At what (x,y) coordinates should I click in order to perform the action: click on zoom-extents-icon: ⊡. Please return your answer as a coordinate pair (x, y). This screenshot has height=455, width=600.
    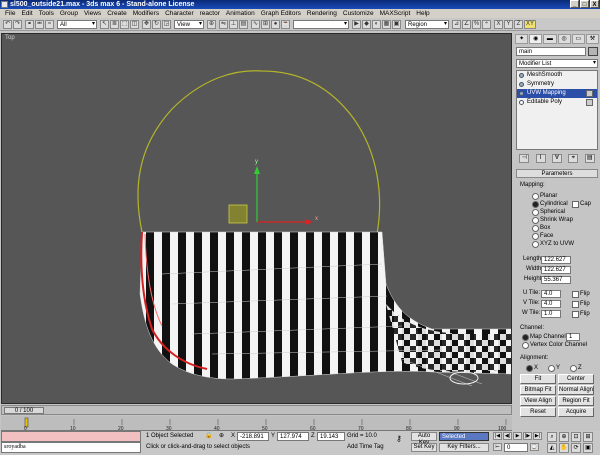
    Looking at the image, I should click on (576, 437).